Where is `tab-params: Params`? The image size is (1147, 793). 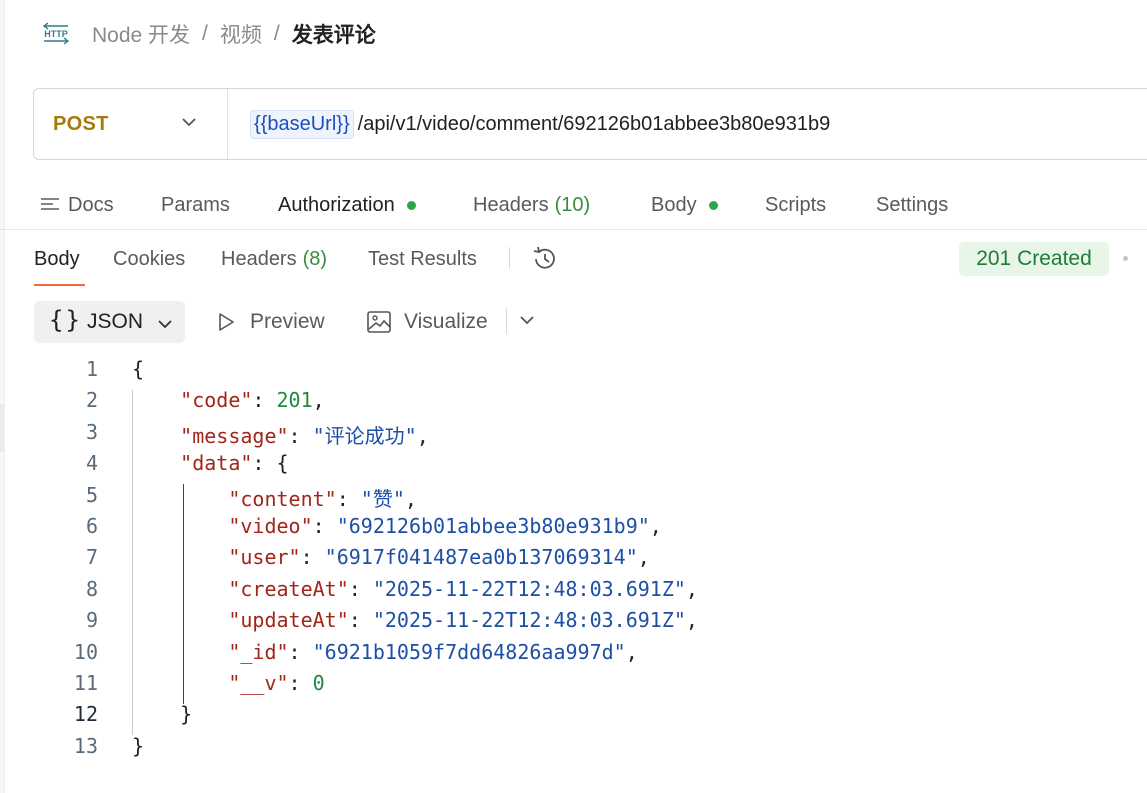 tab-params: Params is located at coordinates (195, 205).